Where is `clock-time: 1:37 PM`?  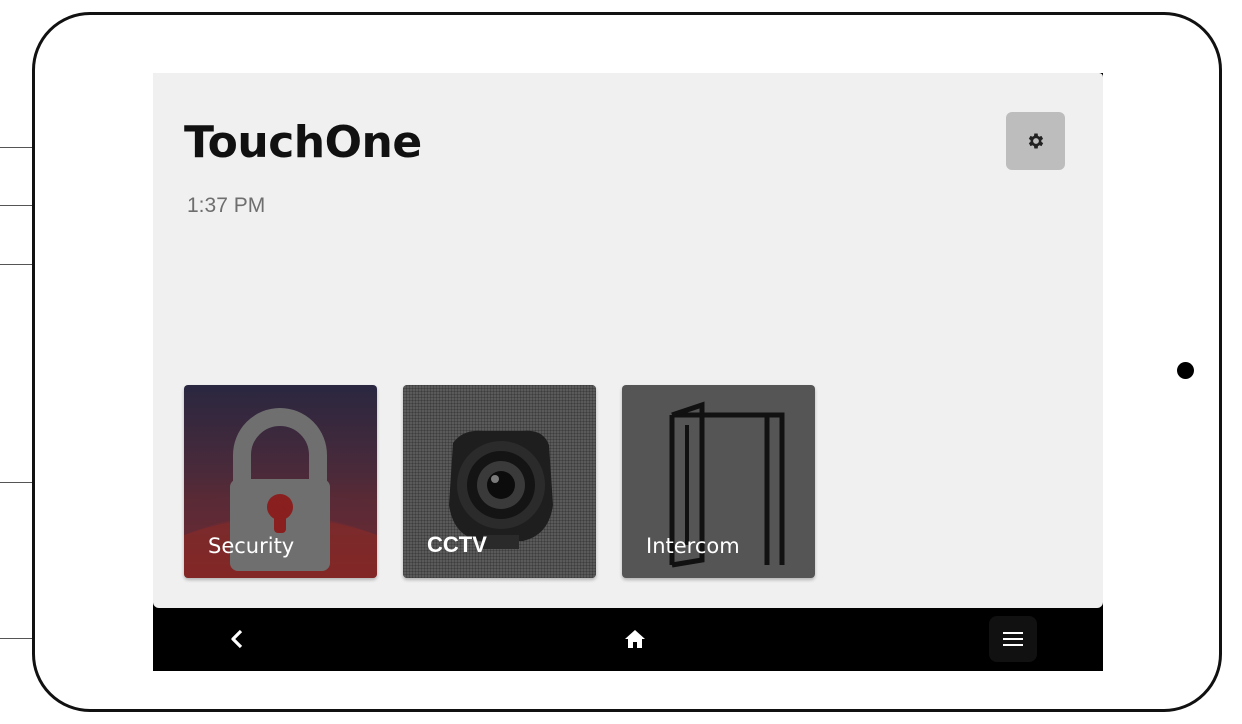 clock-time: 1:37 PM is located at coordinates (226, 205).